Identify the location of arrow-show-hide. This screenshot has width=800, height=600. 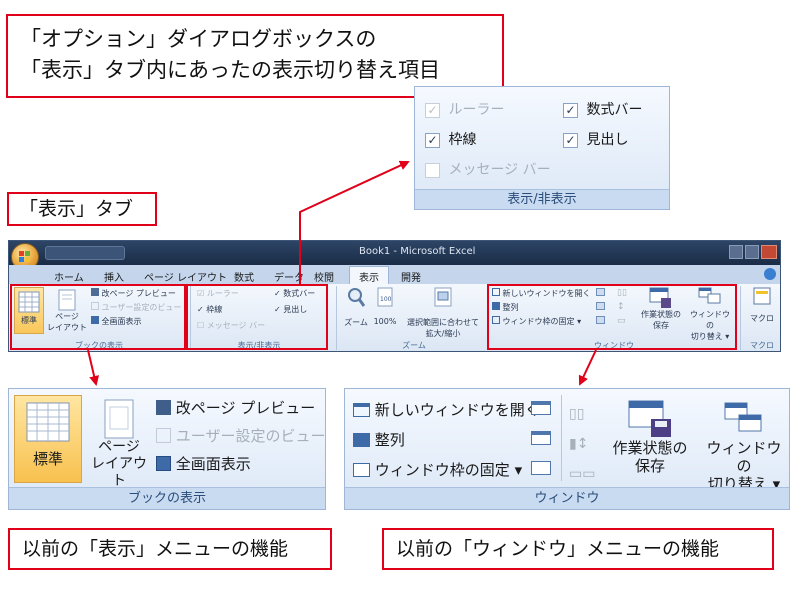
(354, 222).